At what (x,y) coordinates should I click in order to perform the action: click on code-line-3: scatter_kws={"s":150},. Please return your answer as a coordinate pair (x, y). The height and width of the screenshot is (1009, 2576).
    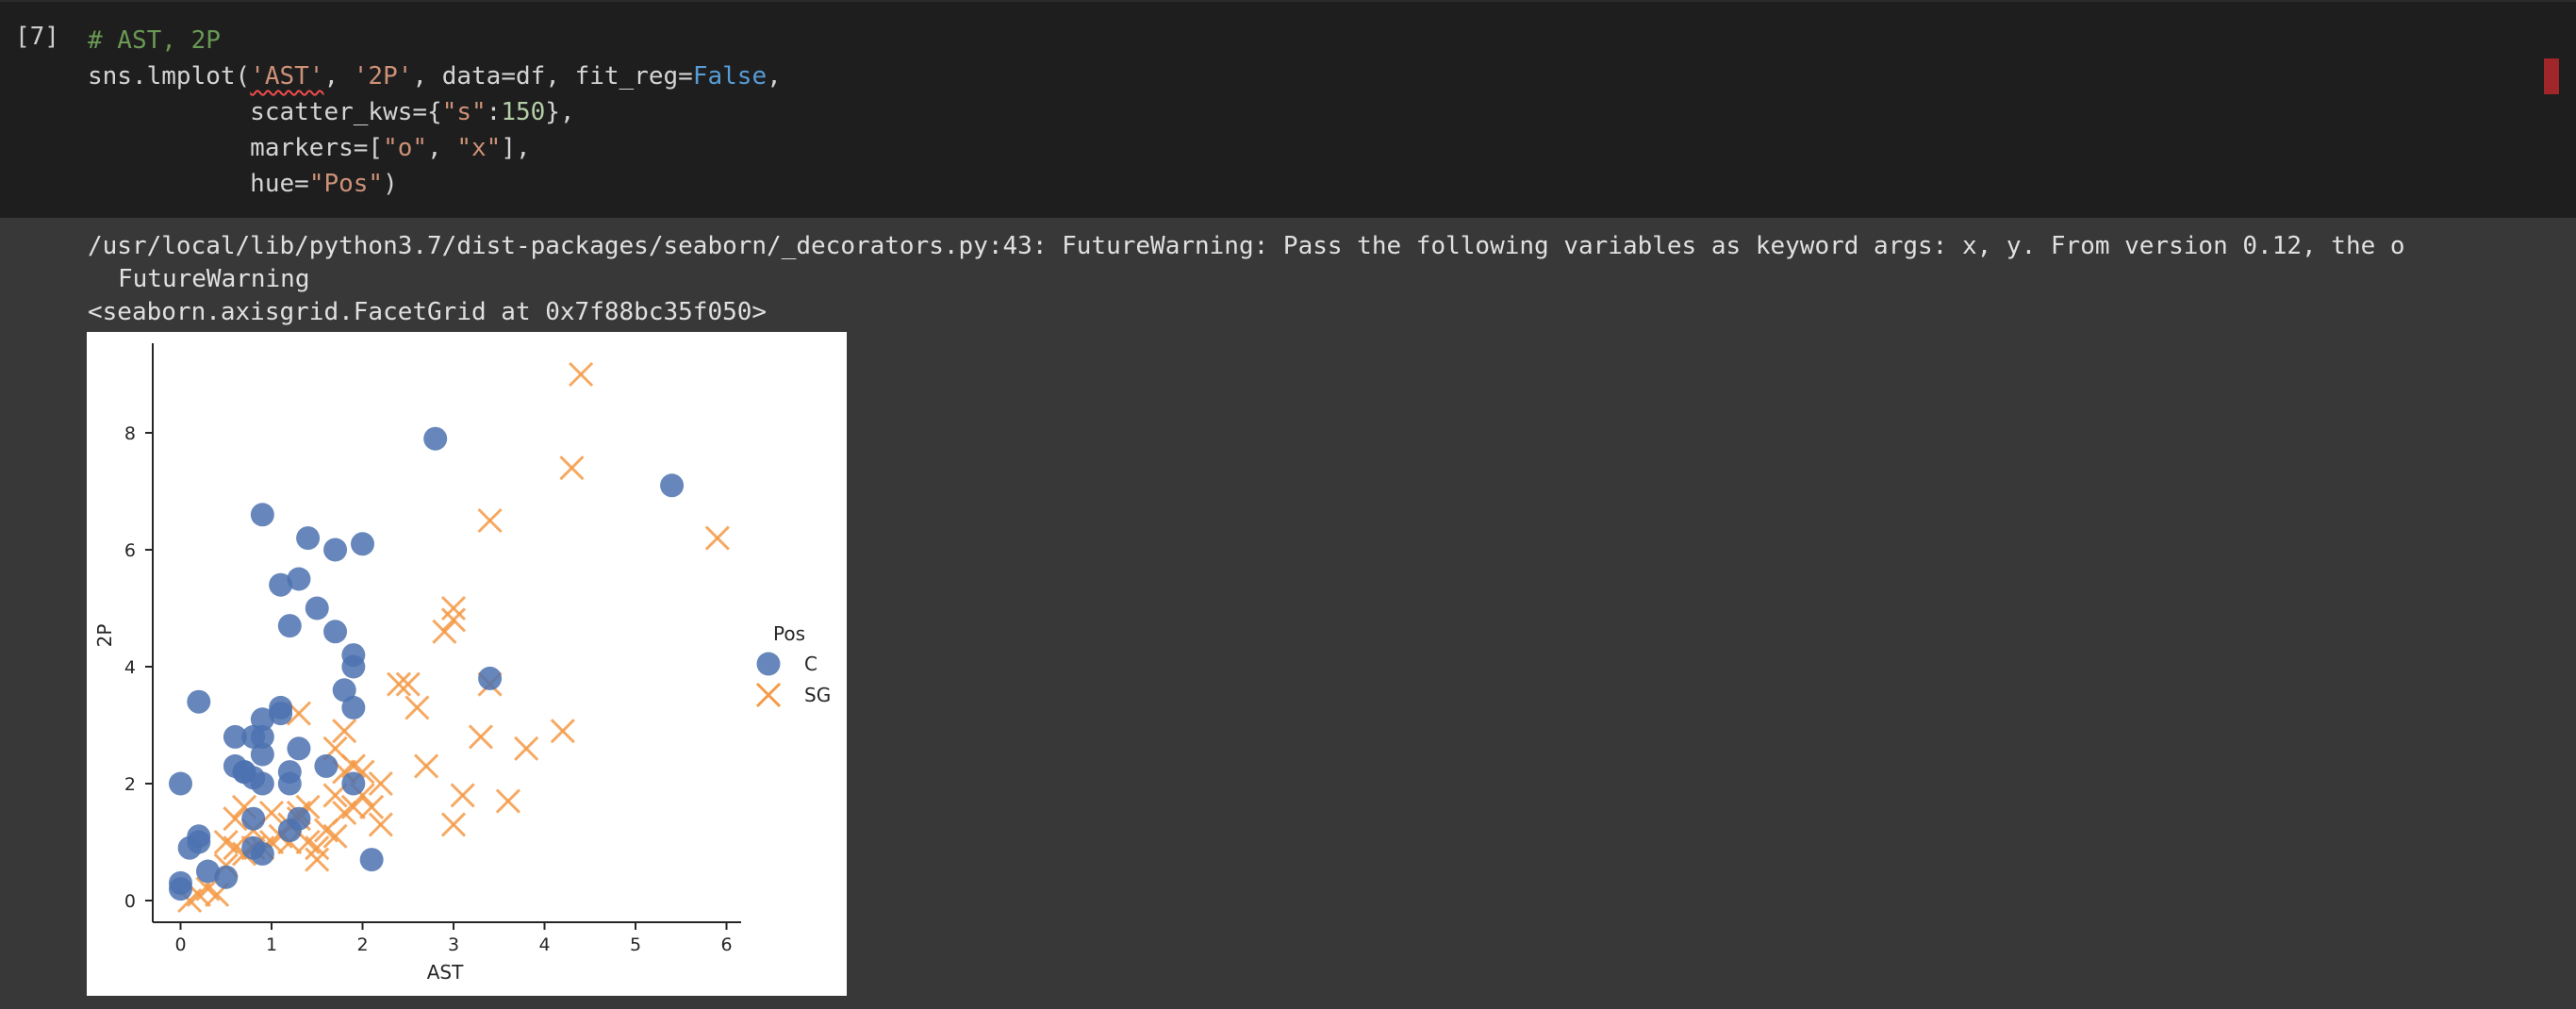
    Looking at the image, I should click on (435, 112).